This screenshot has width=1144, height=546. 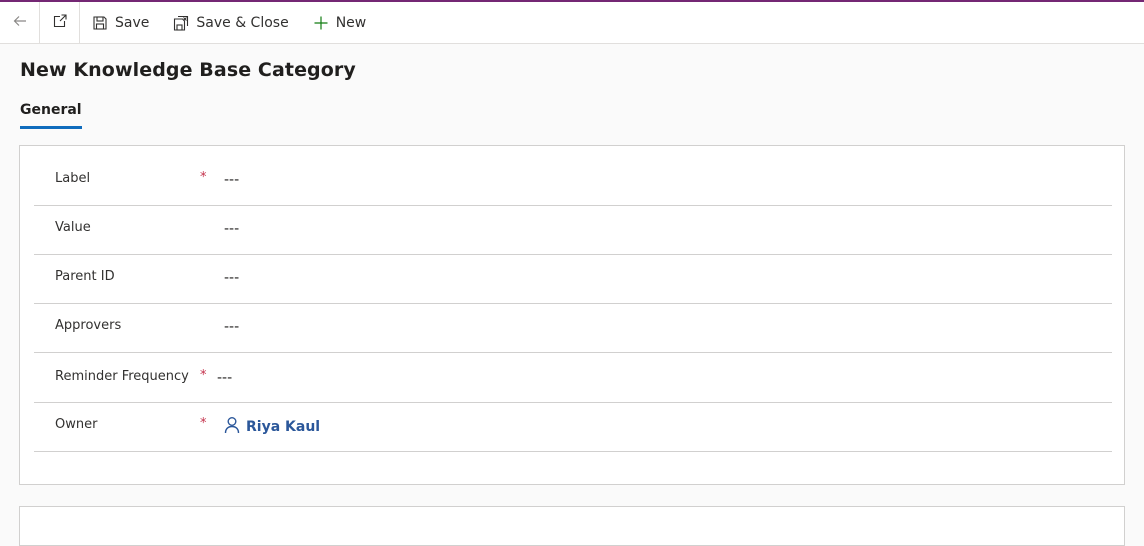 I want to click on new-label: New, so click(x=351, y=22).